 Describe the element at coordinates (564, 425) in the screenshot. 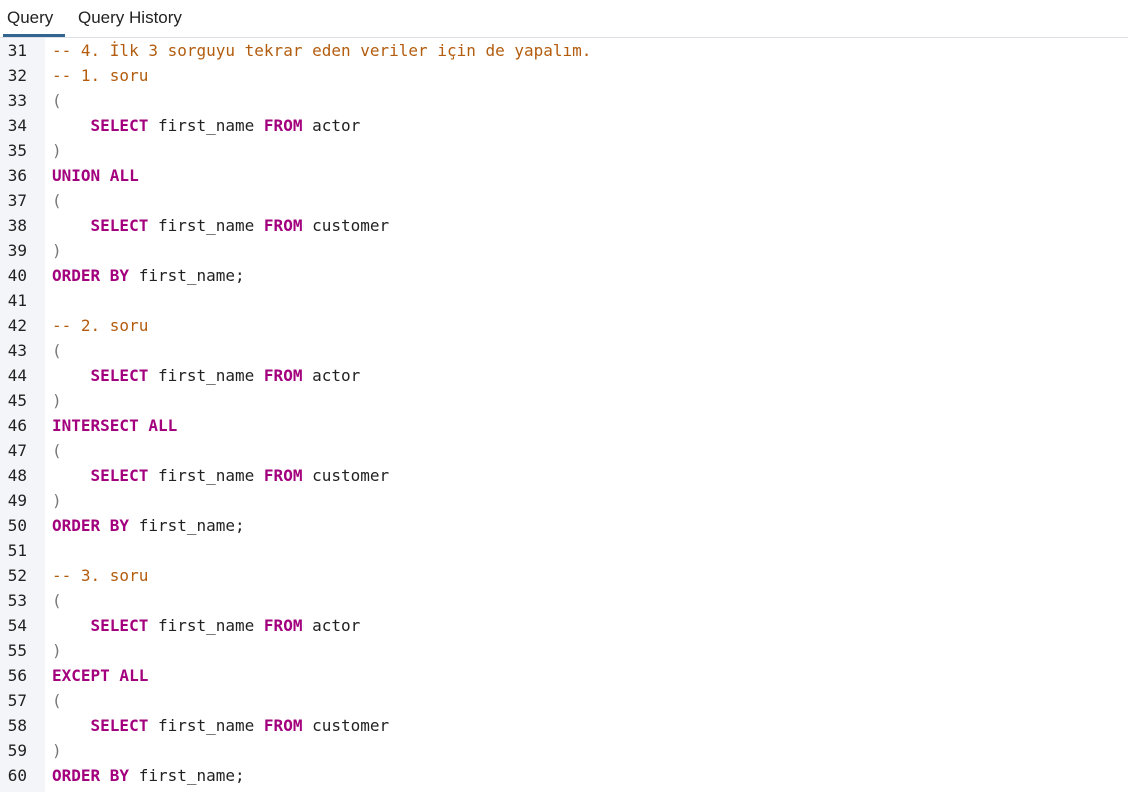

I see `code-line: 46 INTERSECT ALL` at that location.